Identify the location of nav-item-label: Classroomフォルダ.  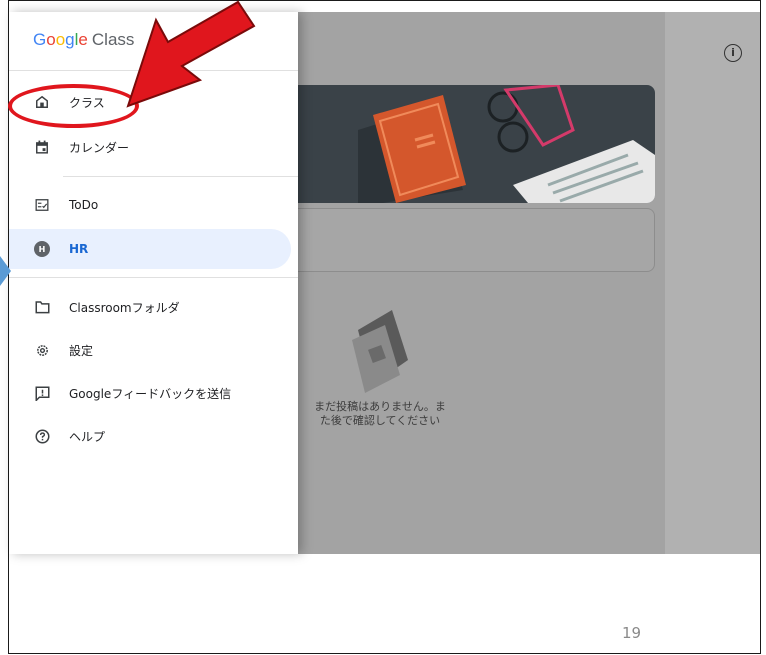
(124, 307).